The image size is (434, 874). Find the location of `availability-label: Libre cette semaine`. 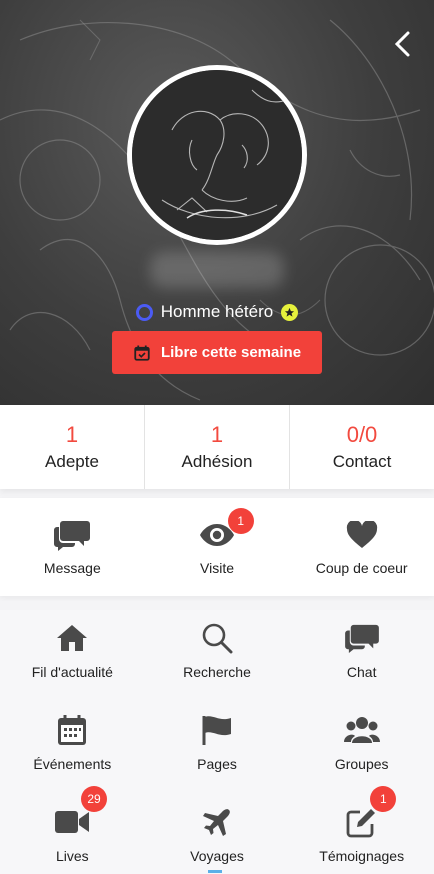

availability-label: Libre cette semaine is located at coordinates (231, 352).